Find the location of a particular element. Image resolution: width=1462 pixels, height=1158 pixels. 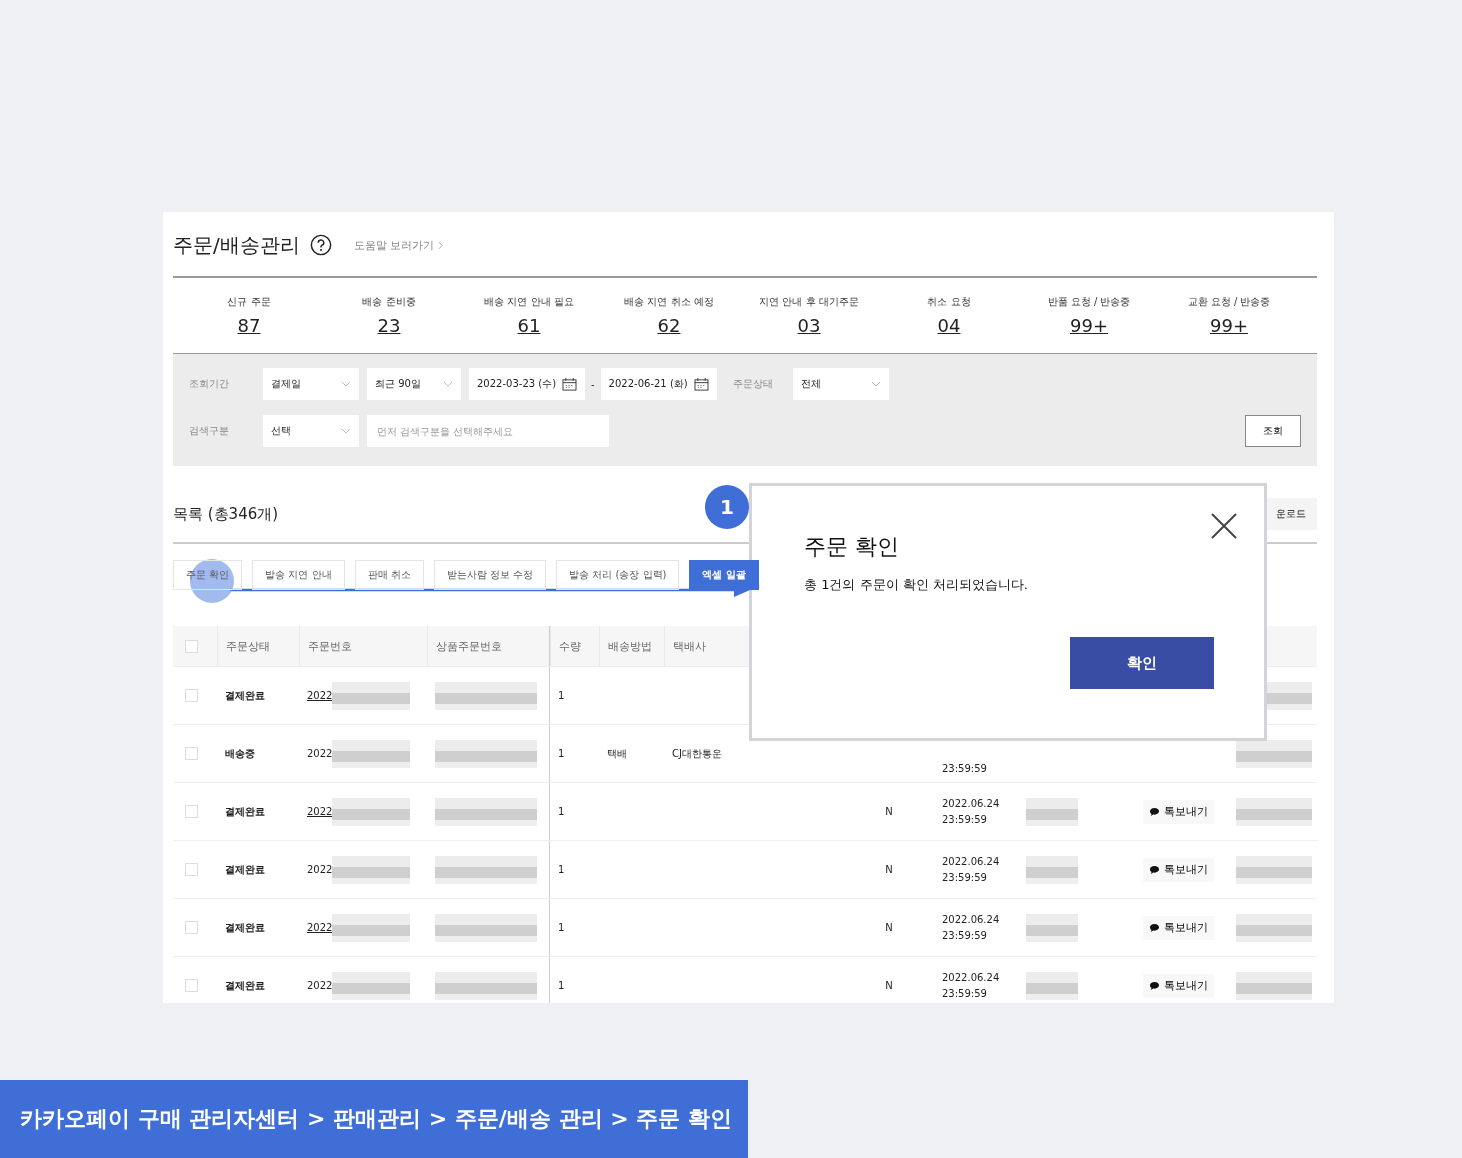

action-button: 발송 처리 (송장 입력) is located at coordinates (618, 575).